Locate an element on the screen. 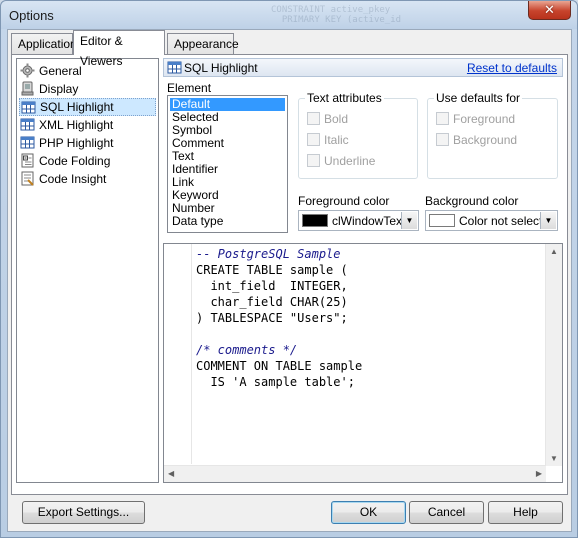  close-button: ✕ is located at coordinates (549, 10).